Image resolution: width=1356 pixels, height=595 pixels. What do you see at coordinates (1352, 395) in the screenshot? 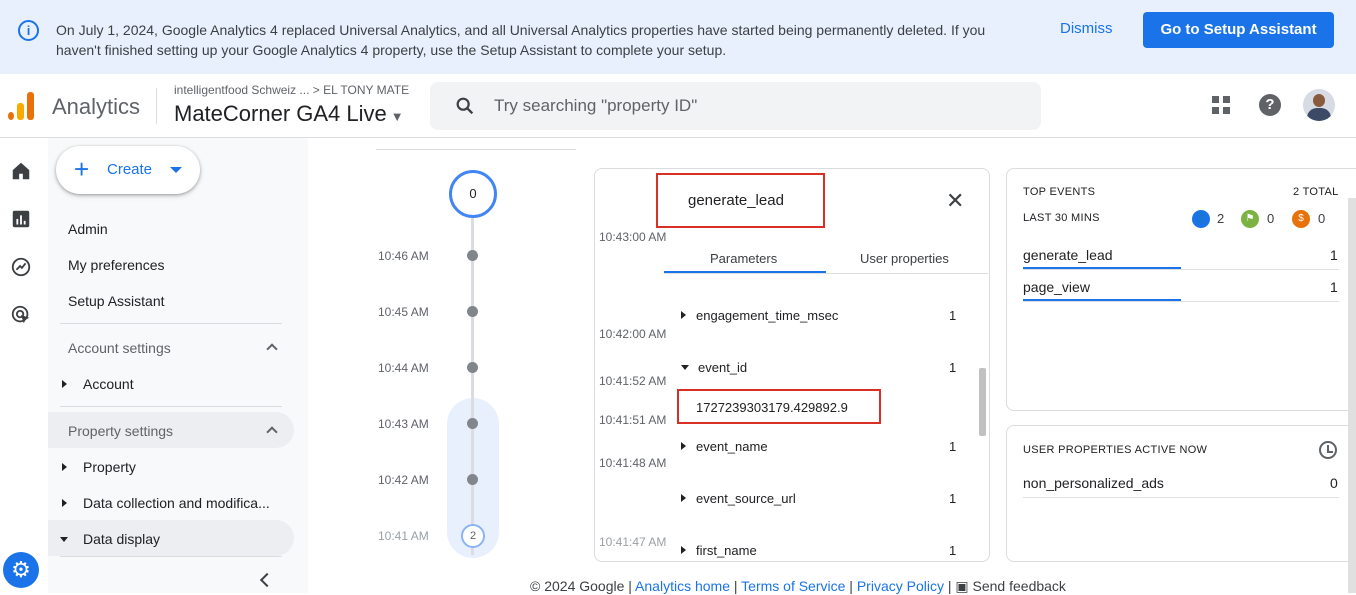
I see `page-scrollbar` at bounding box center [1352, 395].